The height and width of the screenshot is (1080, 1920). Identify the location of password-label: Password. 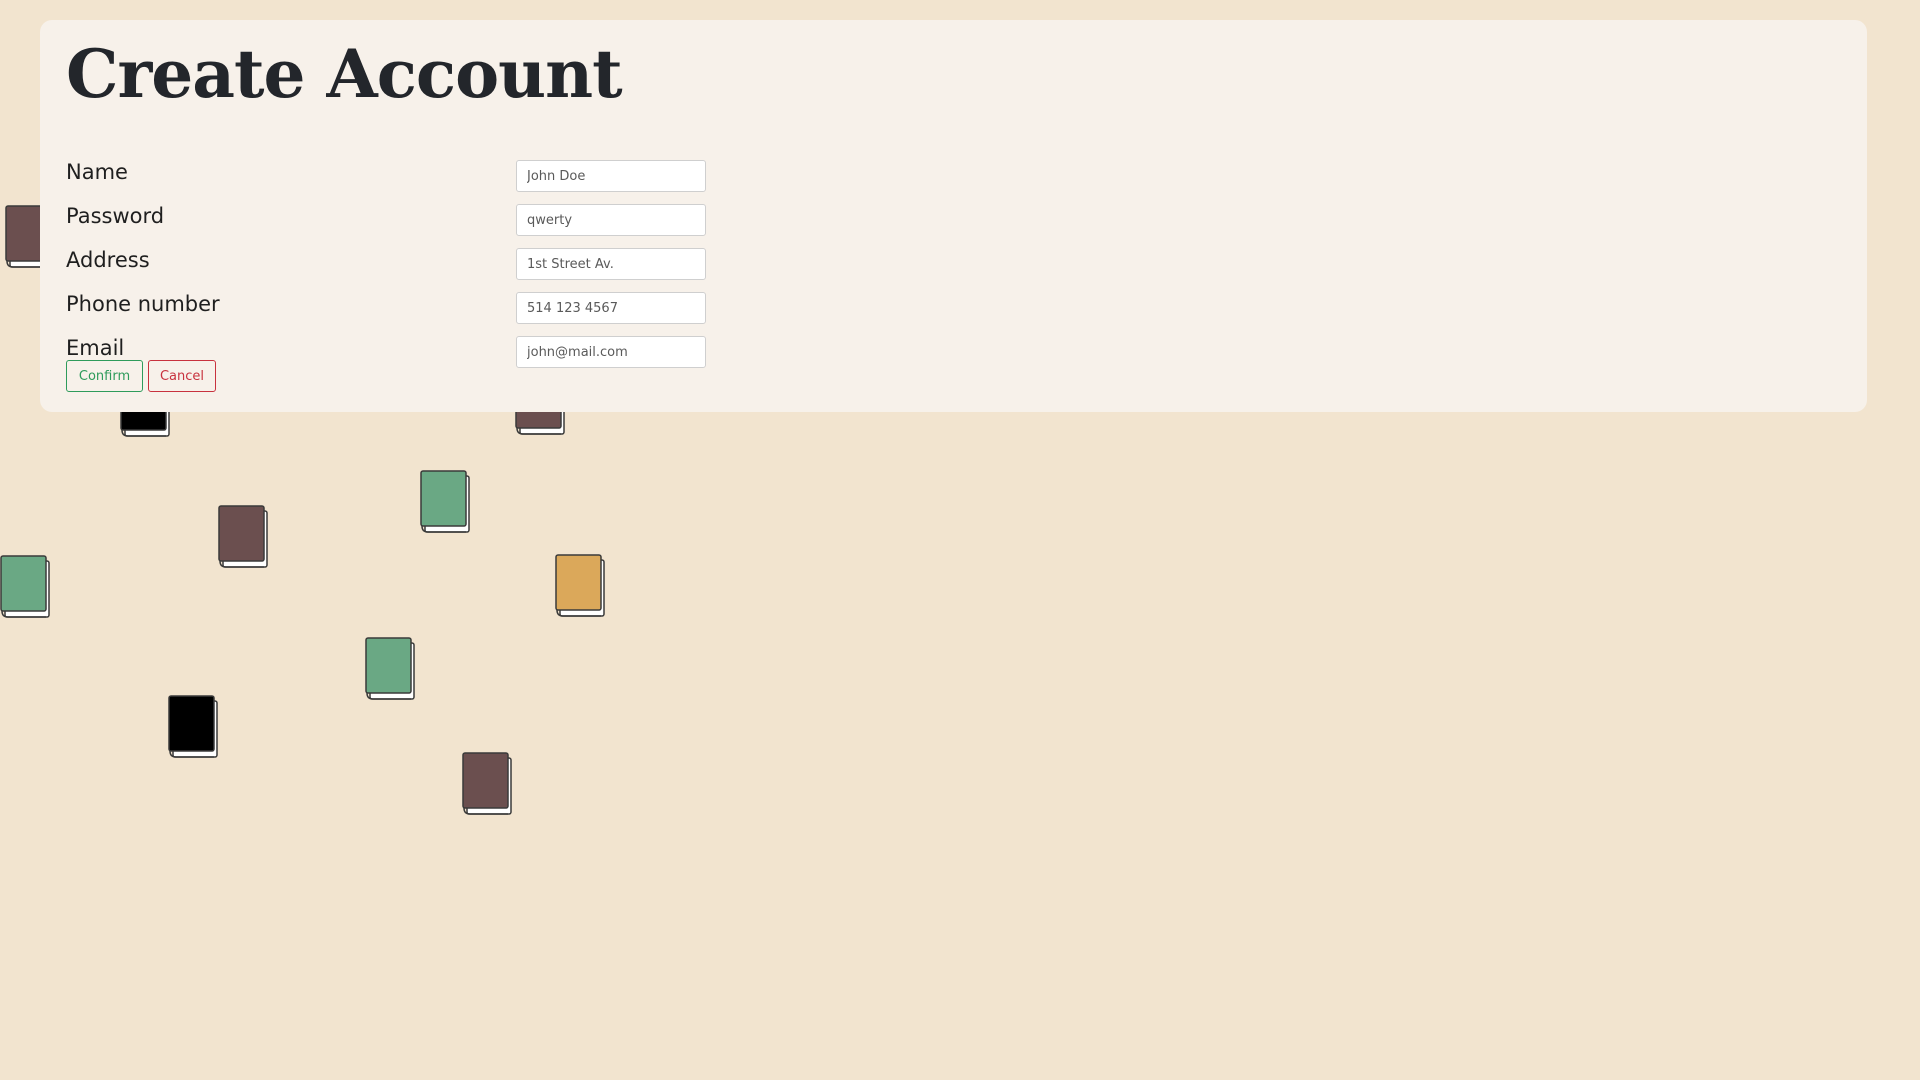
(115, 216).